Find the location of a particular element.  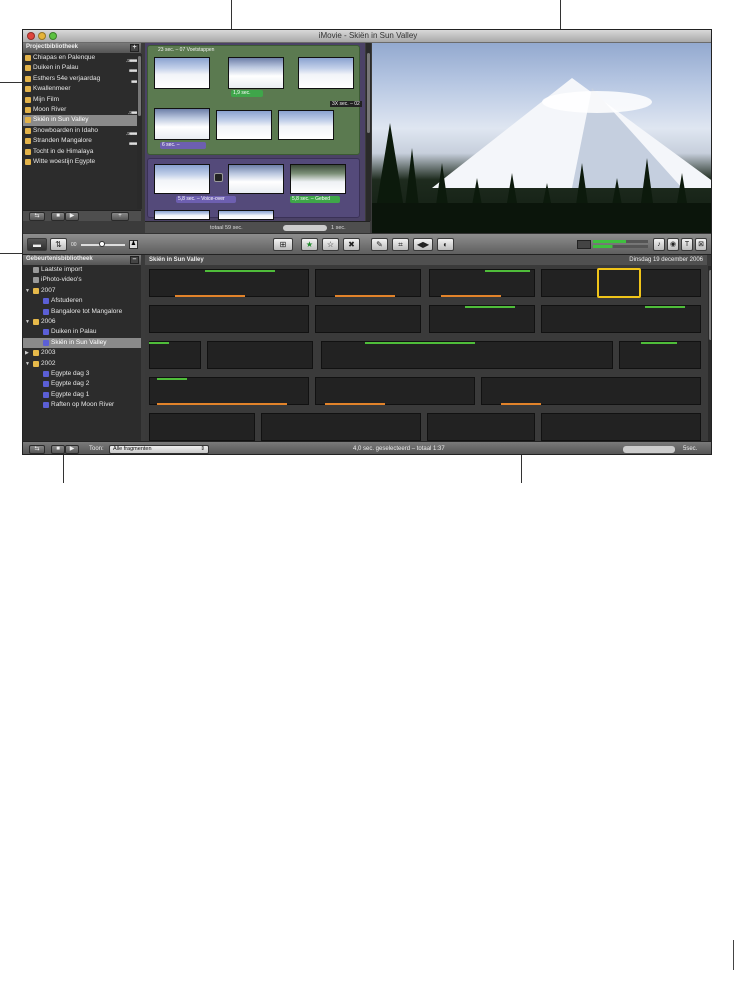

voiceover-caption: 5,8 sec. – Voice-over is located at coordinates (206, 199).